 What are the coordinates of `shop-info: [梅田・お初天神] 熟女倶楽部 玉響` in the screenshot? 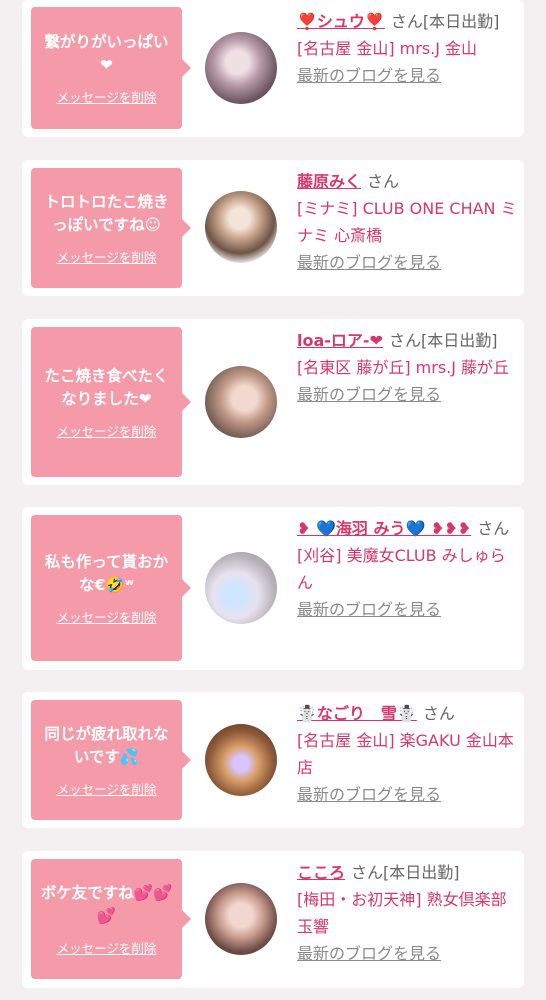 It's located at (402, 913).